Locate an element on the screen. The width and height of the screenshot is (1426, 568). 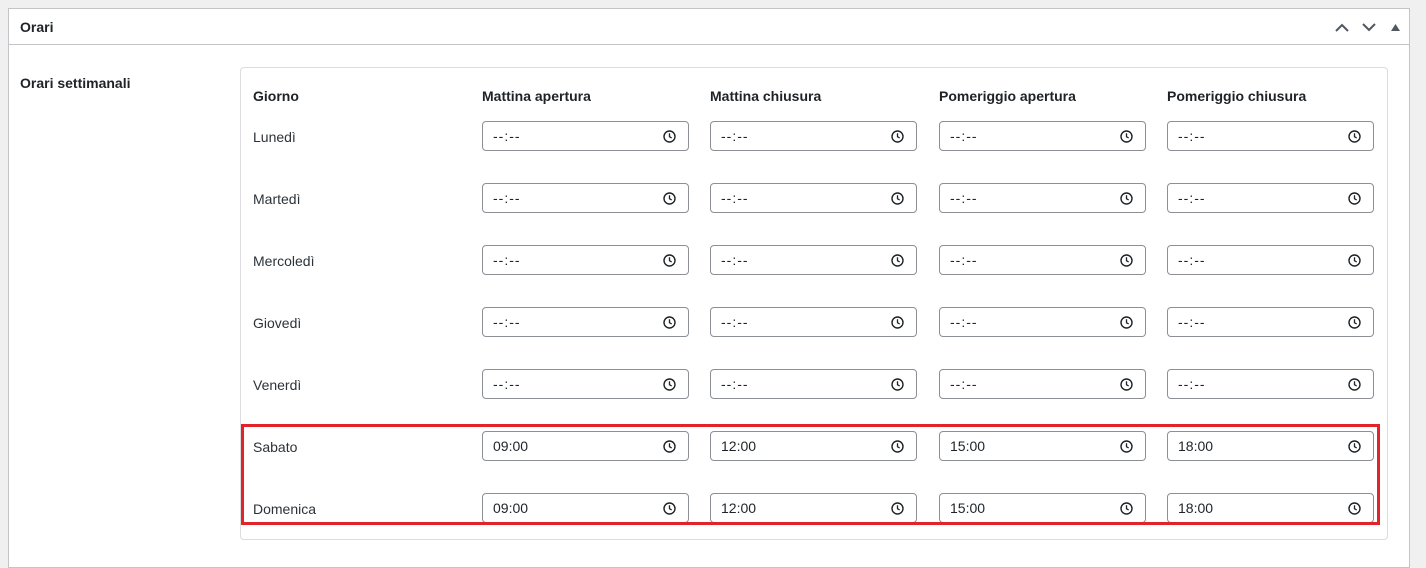
metabox-title: Orari is located at coordinates (37, 27).